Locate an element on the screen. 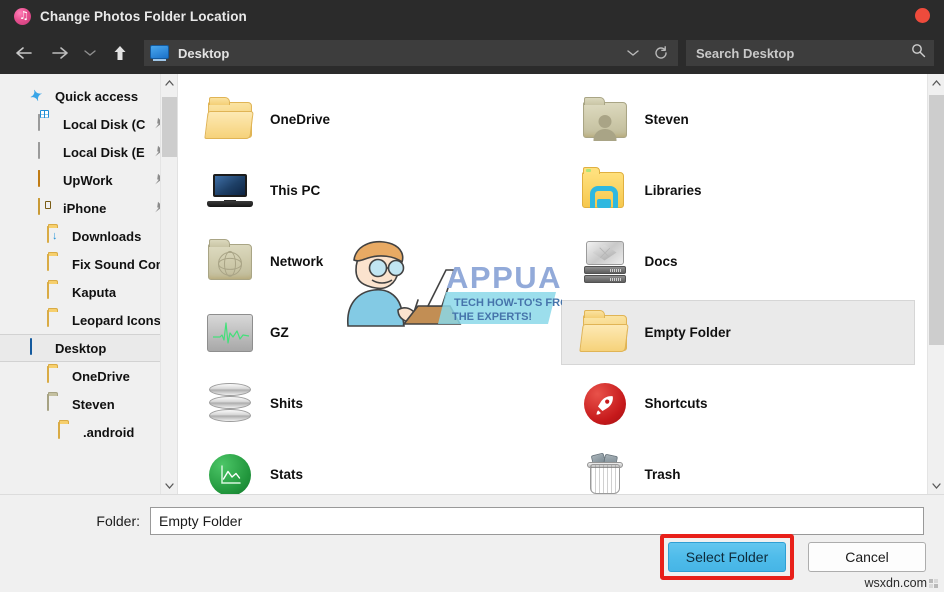 The width and height of the screenshot is (944, 592). search-box is located at coordinates (810, 53).